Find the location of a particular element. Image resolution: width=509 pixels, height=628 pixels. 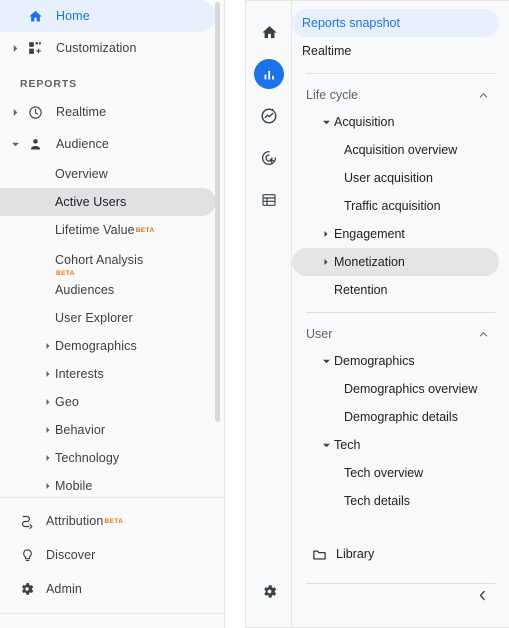

sidebar-item-technology: Technology is located at coordinates (112, 458).